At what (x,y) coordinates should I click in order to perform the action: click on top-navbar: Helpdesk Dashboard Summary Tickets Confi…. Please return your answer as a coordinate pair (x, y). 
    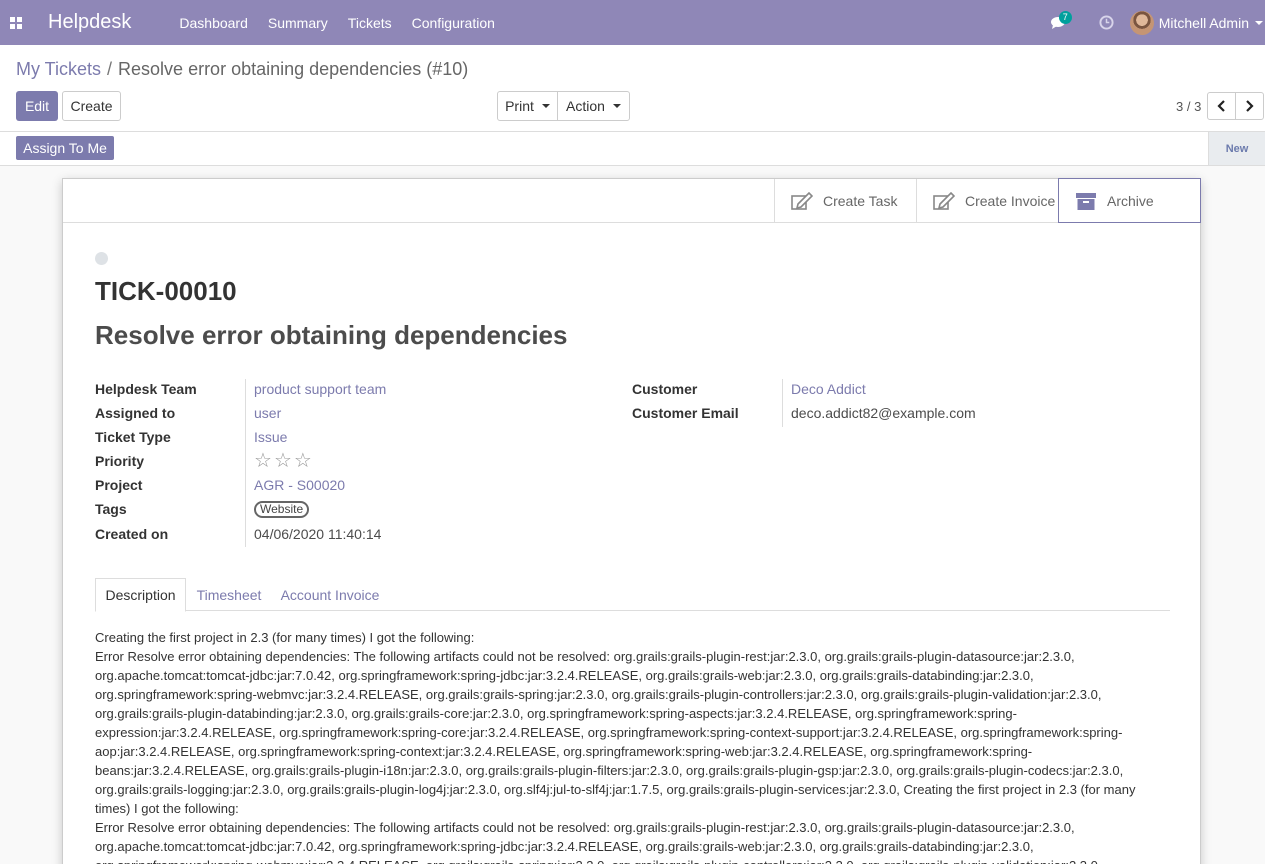
    Looking at the image, I should click on (632, 22).